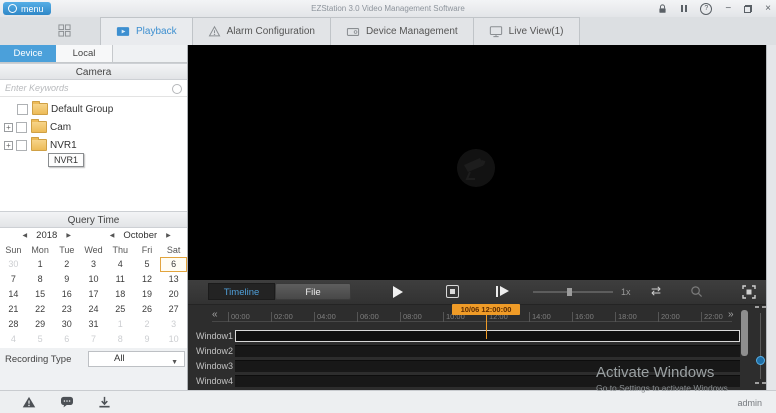 The height and width of the screenshot is (413, 776). I want to click on calendar-day: 29, so click(40, 324).